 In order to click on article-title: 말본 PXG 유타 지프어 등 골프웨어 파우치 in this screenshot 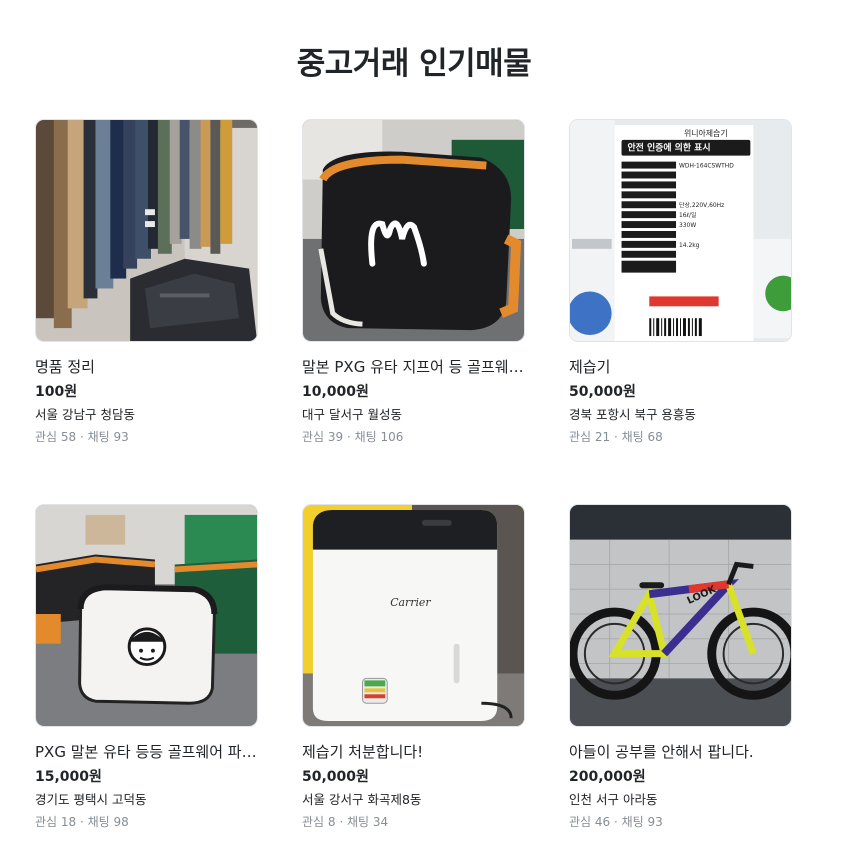, I will do `click(413, 367)`.